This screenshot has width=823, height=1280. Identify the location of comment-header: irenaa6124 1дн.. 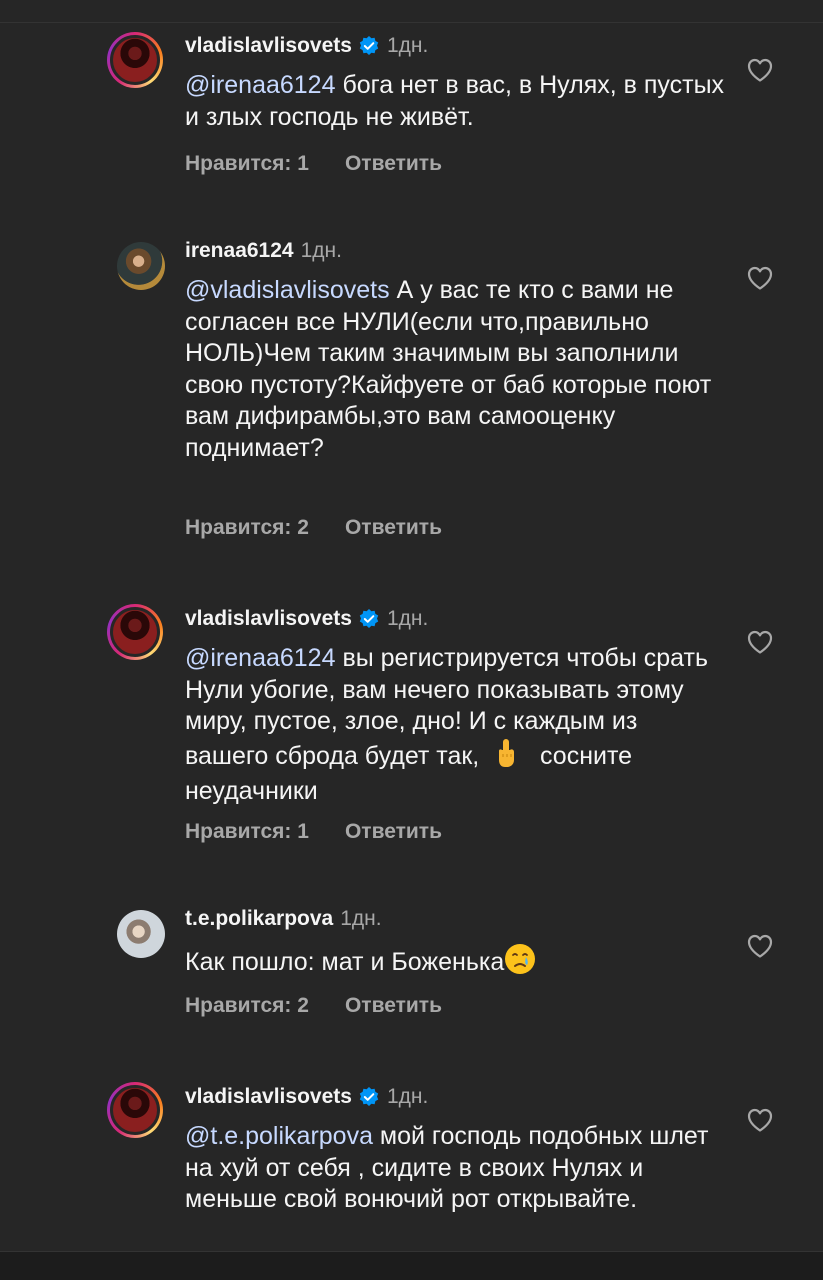
(263, 251).